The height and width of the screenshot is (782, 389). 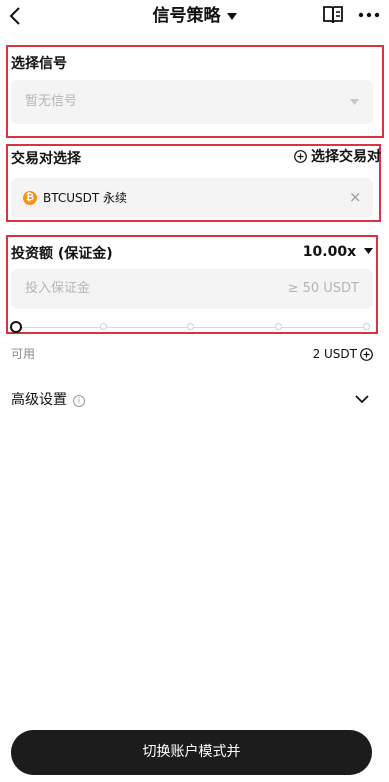 I want to click on more-icon, so click(x=369, y=15).